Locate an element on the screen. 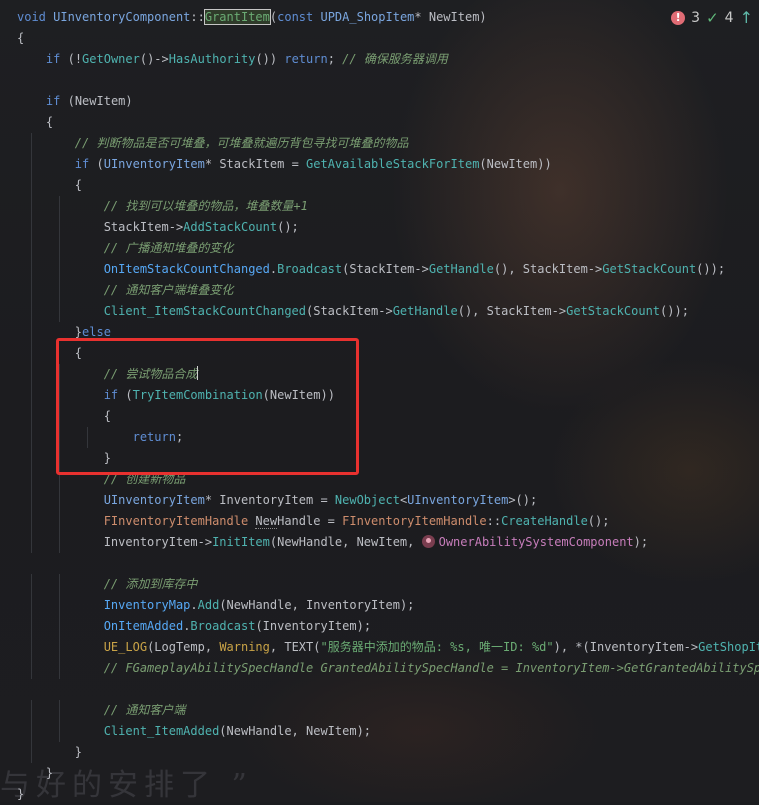  code-token: (InventoryItem); is located at coordinates (313, 626).